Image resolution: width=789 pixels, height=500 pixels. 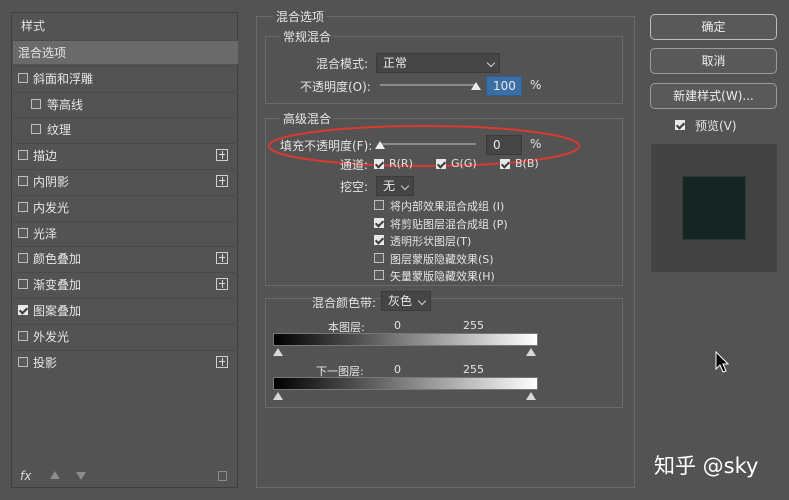 What do you see at coordinates (278, 352) in the screenshot?
I see `this-layer-low-handle` at bounding box center [278, 352].